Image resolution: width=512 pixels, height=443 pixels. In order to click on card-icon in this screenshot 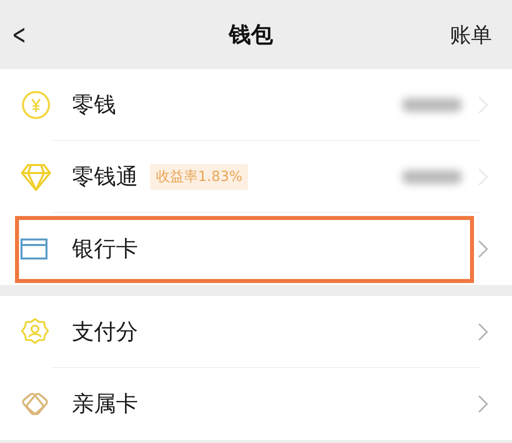, I will do `click(34, 249)`.